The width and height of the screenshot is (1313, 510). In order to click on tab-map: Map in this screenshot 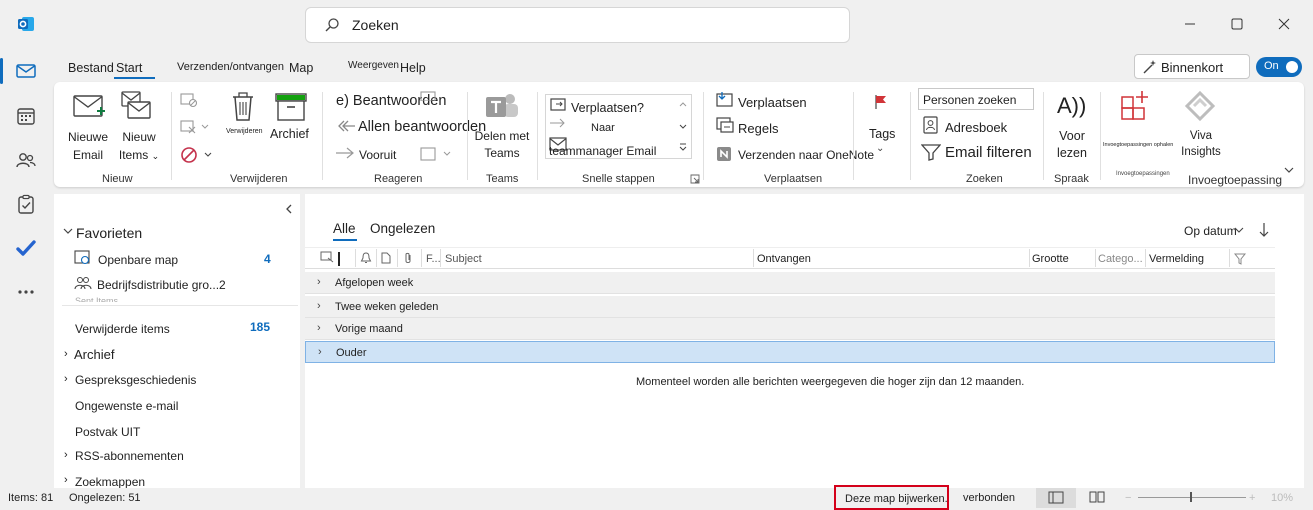, I will do `click(301, 68)`.